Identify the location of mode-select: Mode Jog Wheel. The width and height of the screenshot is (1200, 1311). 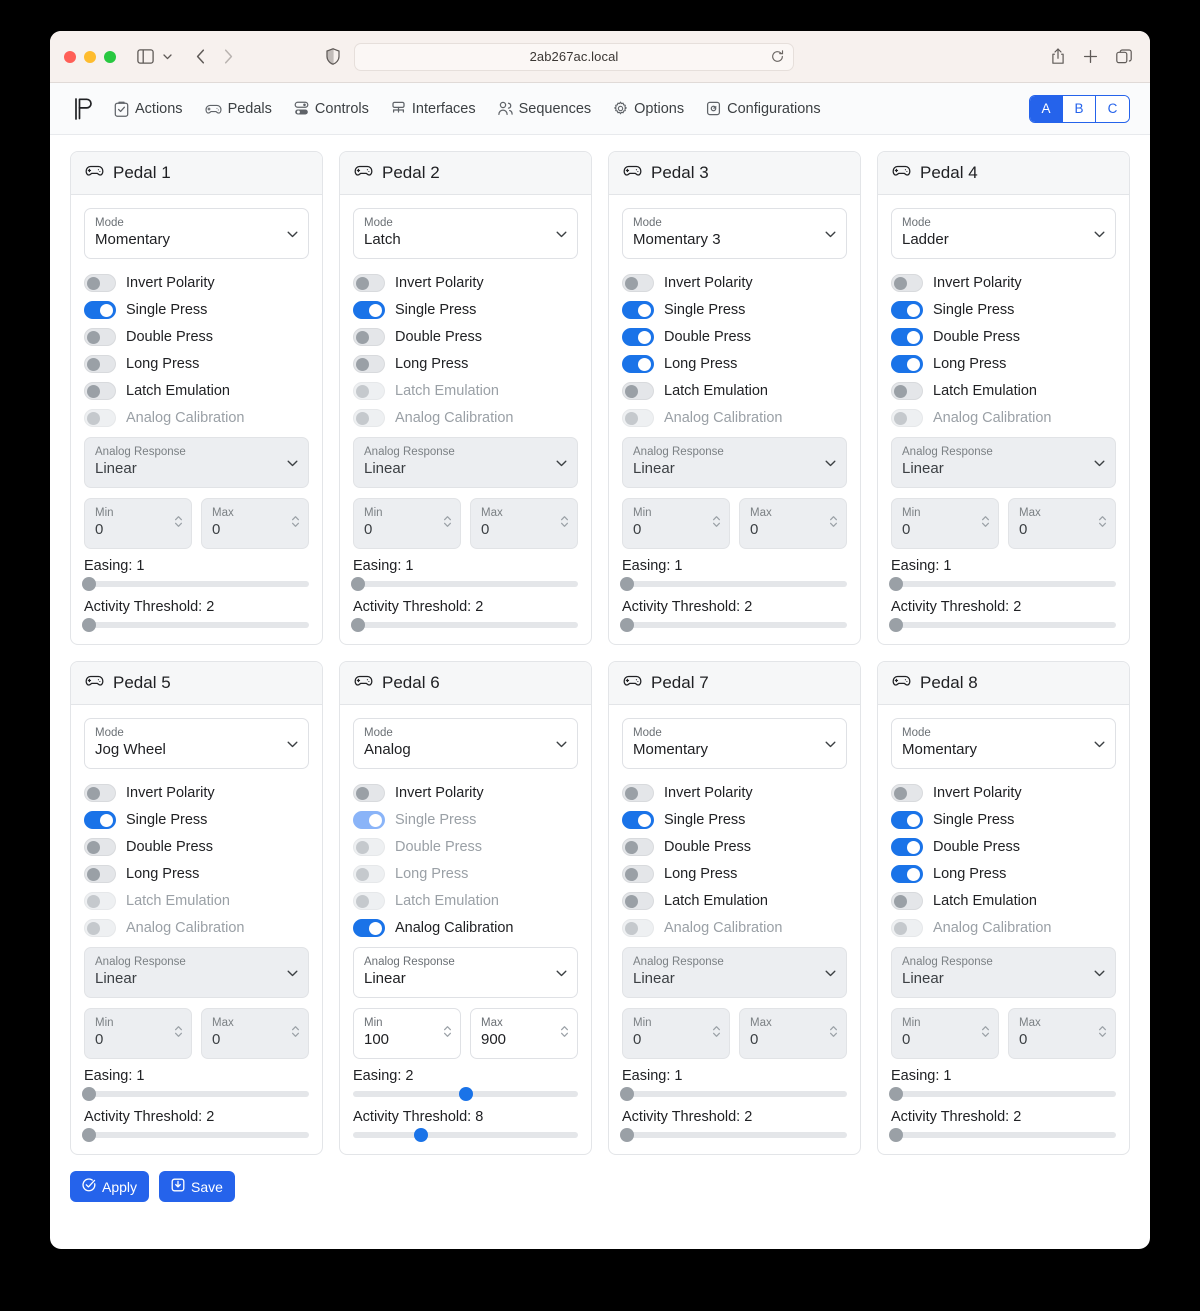
(196, 743).